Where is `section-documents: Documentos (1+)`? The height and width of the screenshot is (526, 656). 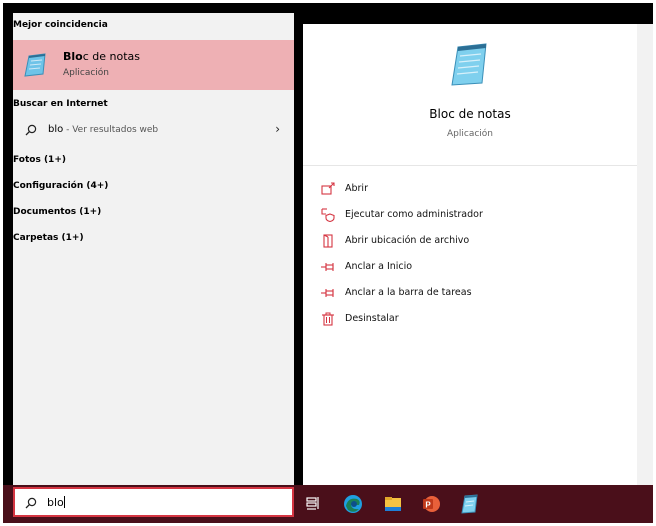
section-documents: Documentos (1+) is located at coordinates (57, 212).